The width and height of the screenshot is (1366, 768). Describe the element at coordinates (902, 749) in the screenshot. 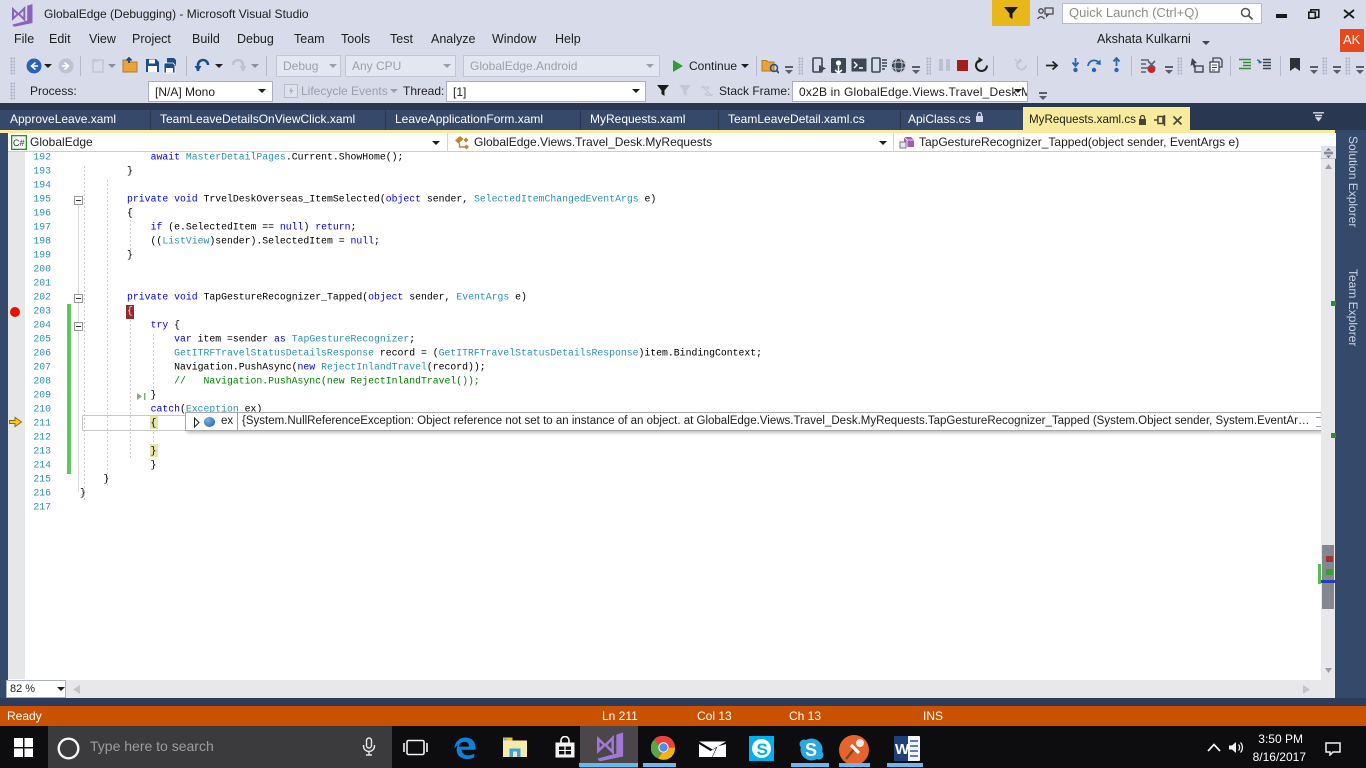

I see `svg-text: W` at that location.